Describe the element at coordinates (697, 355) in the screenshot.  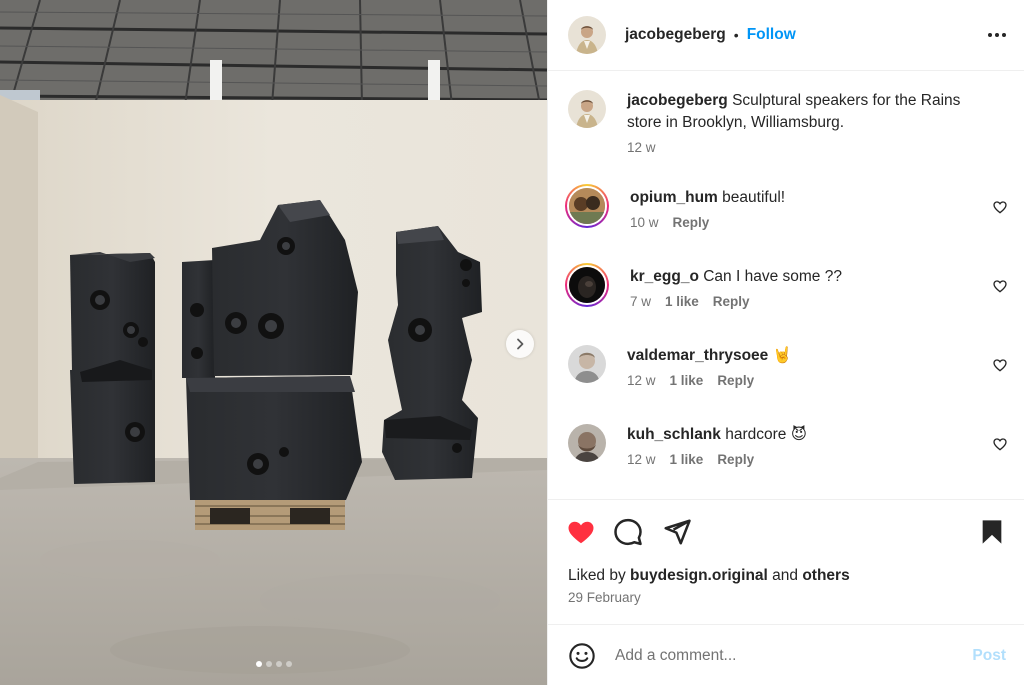
I see `comment-username: valdemar_thrysoee` at that location.